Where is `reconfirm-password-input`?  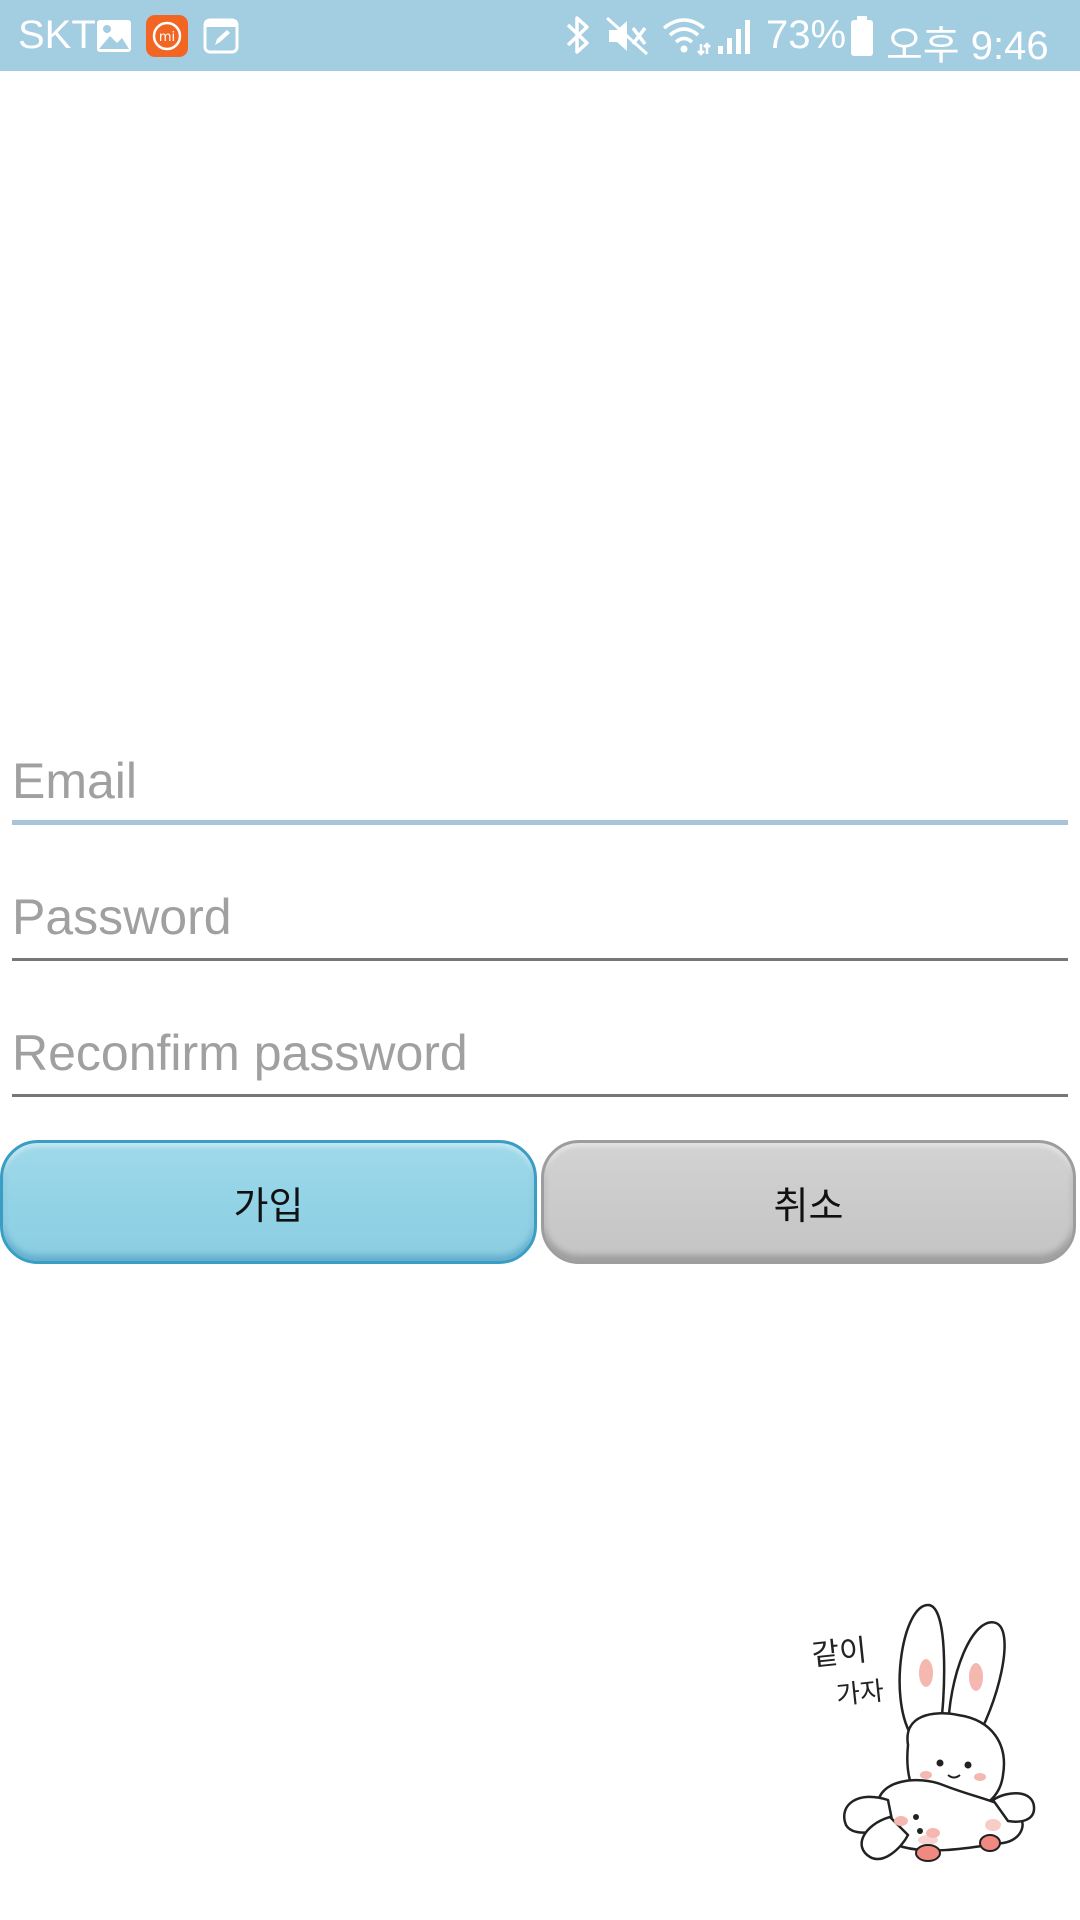
reconfirm-password-input is located at coordinates (540, 1053).